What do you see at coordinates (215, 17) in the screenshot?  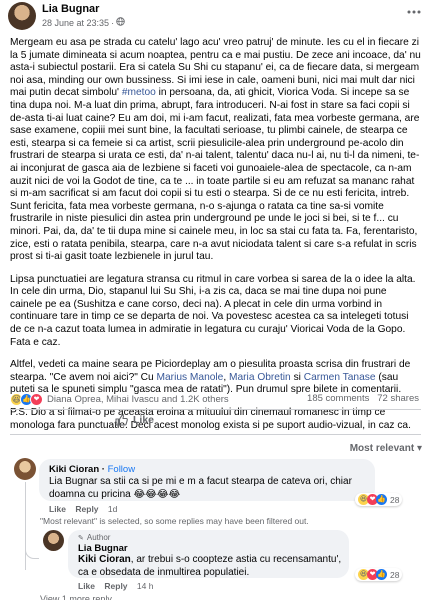 I see `post-header: Lia Bugnar 28 June at 23:35 ·` at bounding box center [215, 17].